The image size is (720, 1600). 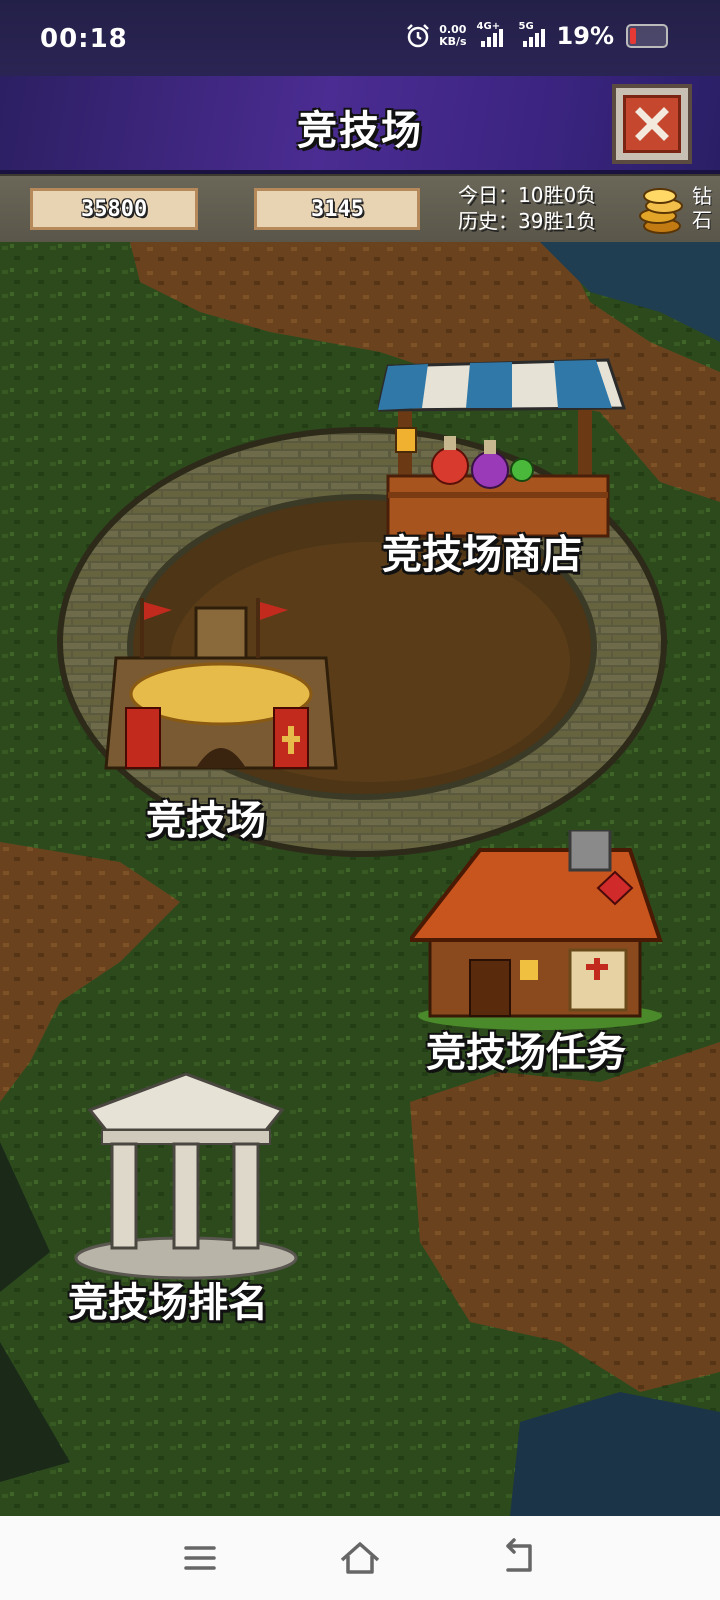 What do you see at coordinates (453, 41) in the screenshot?
I see `net-speed-unit: KB/s` at bounding box center [453, 41].